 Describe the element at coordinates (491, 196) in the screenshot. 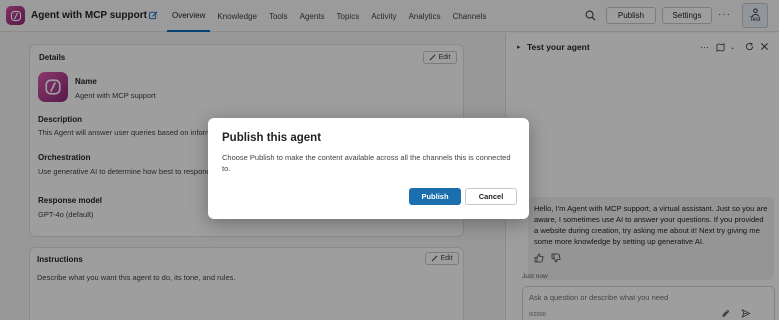

I see `dialog-cancel-button: Cancel` at that location.